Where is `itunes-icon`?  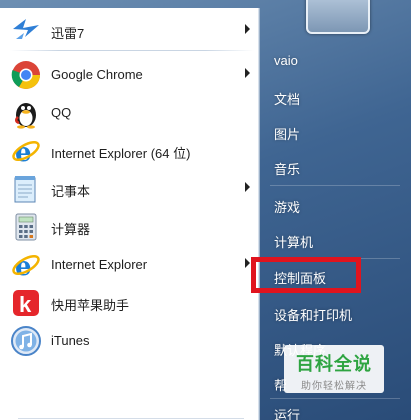
itunes-icon is located at coordinates (26, 341).